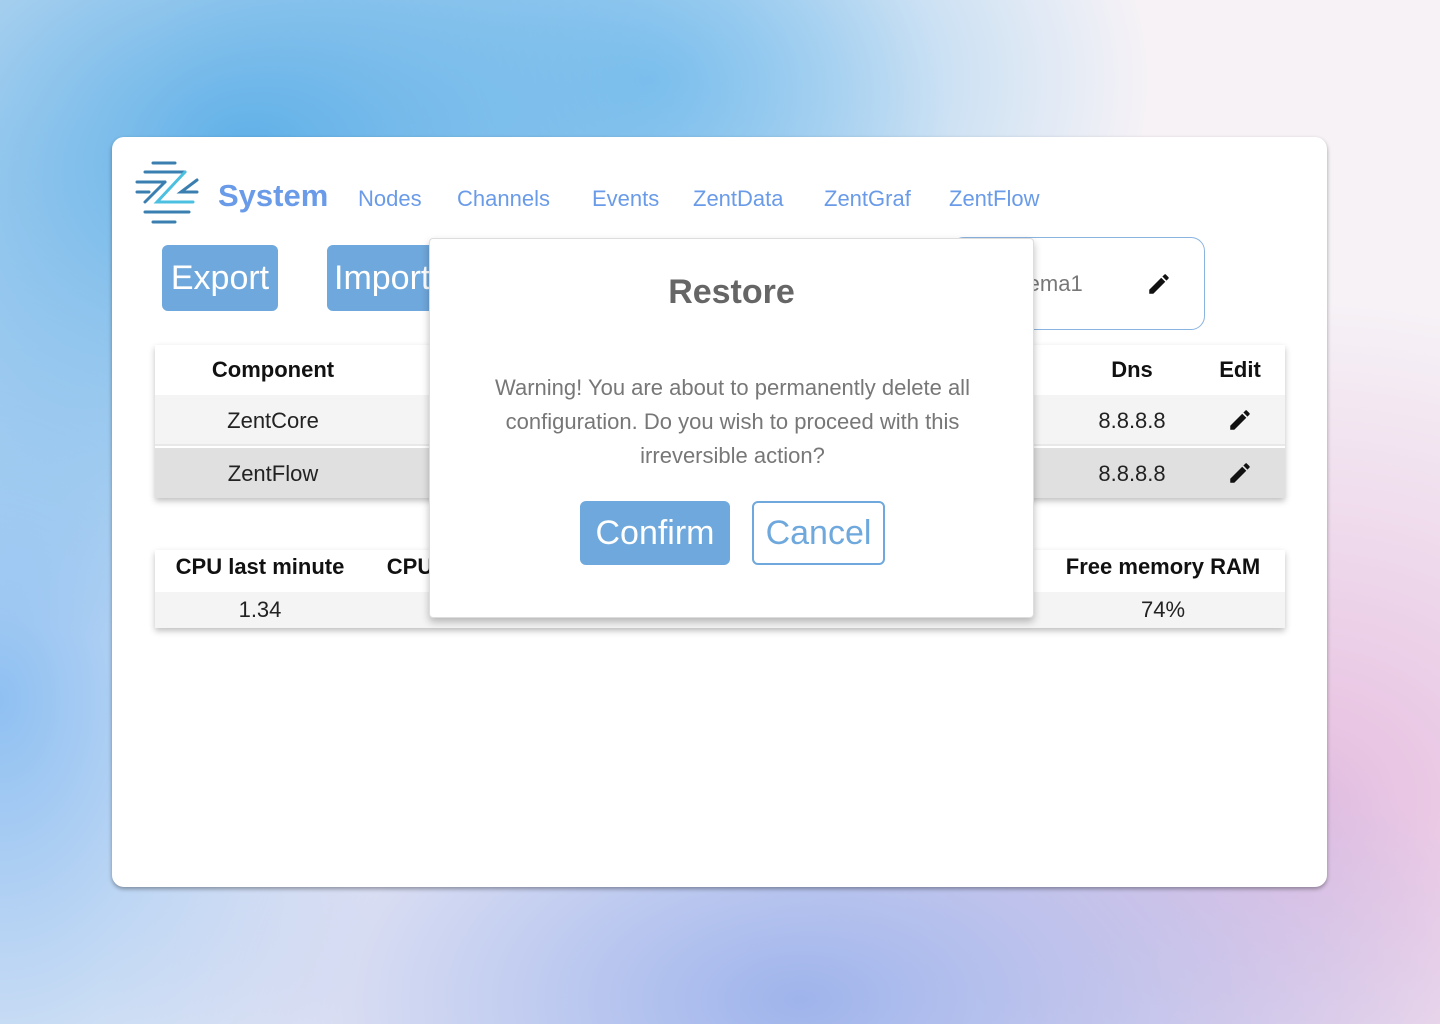 The width and height of the screenshot is (1440, 1024). I want to click on zent-logo-icon, so click(167, 192).